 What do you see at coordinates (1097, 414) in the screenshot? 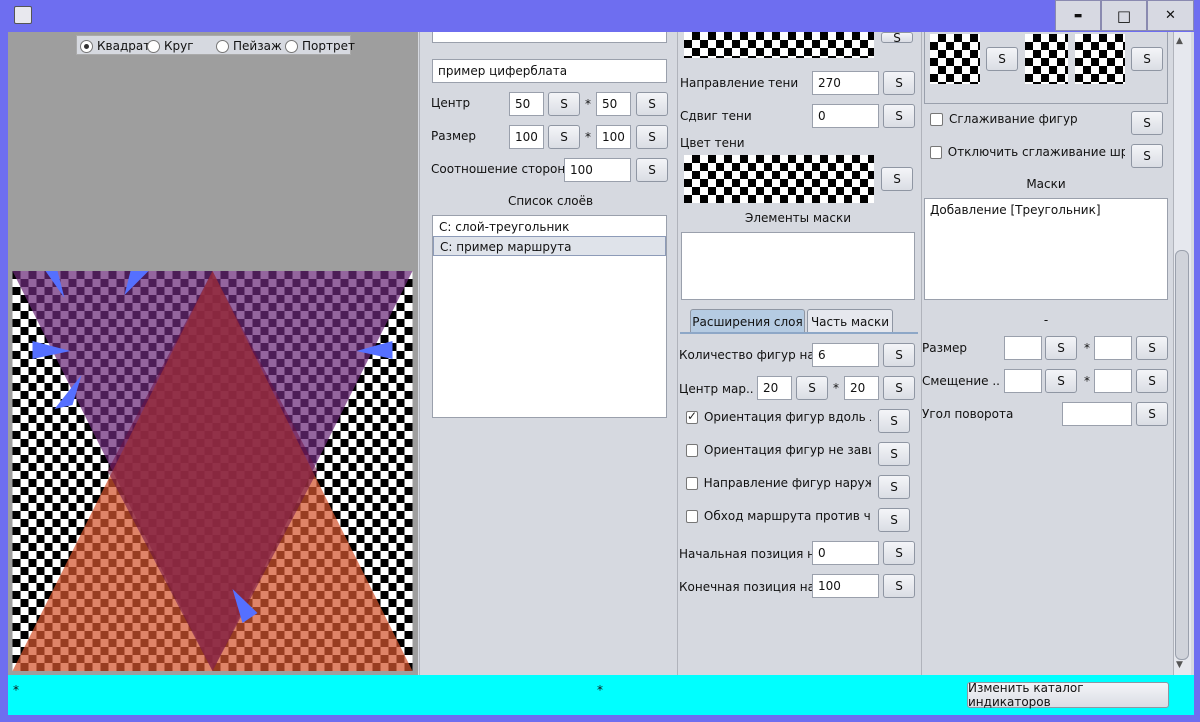
I see `rotation-field` at bounding box center [1097, 414].